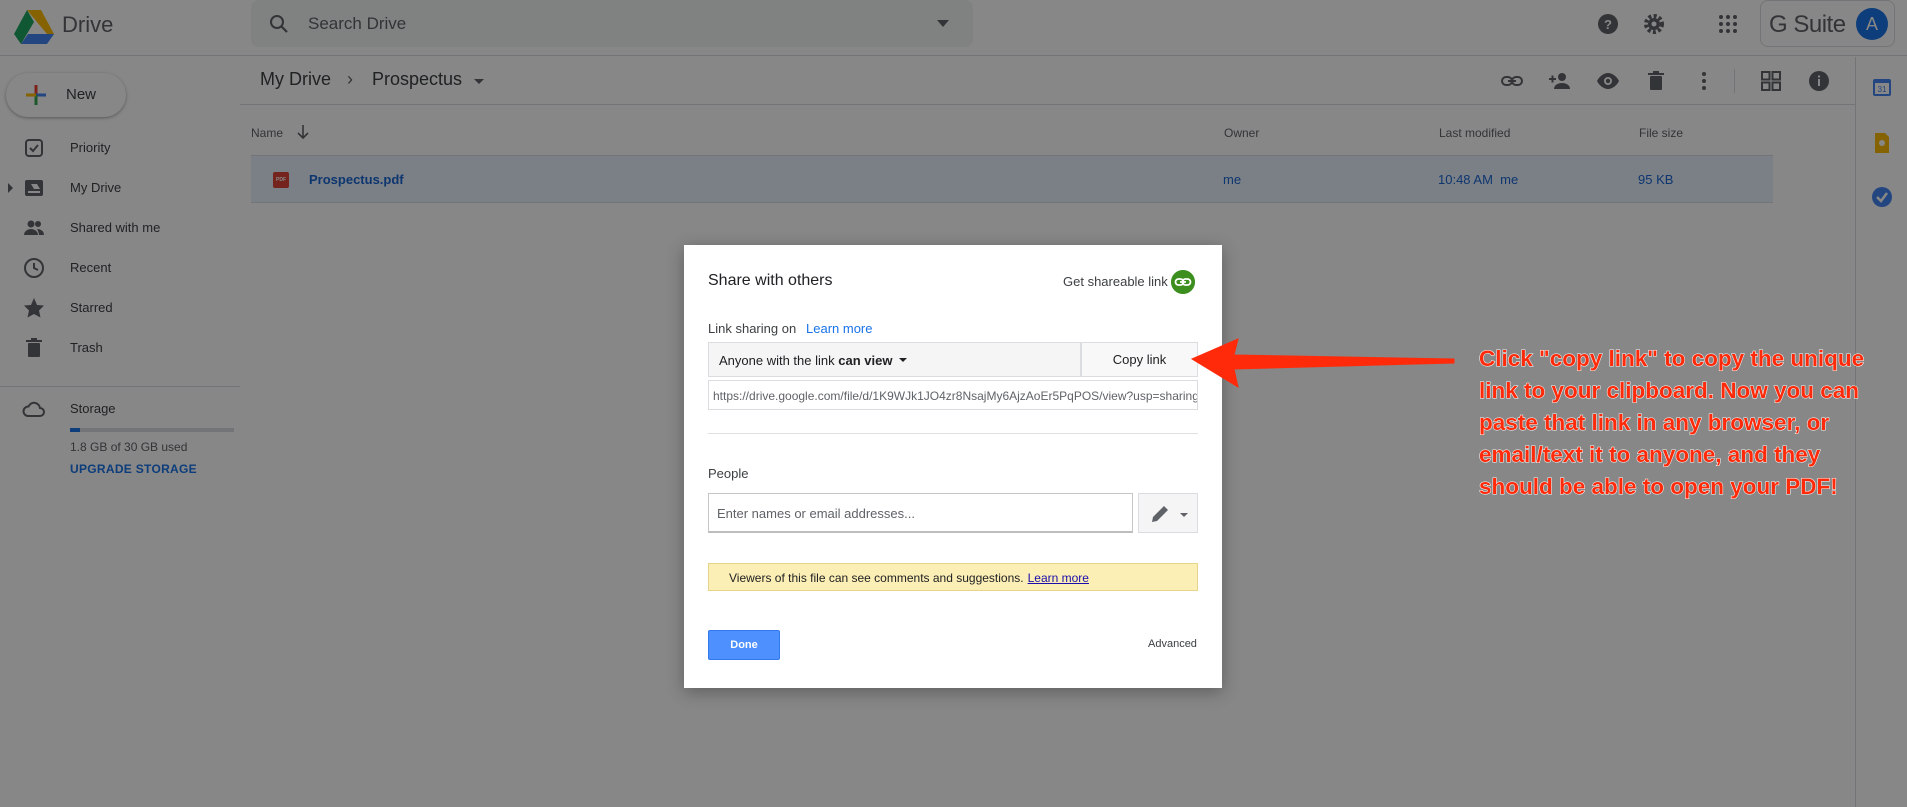 Image resolution: width=1907 pixels, height=807 pixels. Describe the element at coordinates (894, 359) in the screenshot. I see `link-permission-dropdown: Anyone with the link can view` at that location.